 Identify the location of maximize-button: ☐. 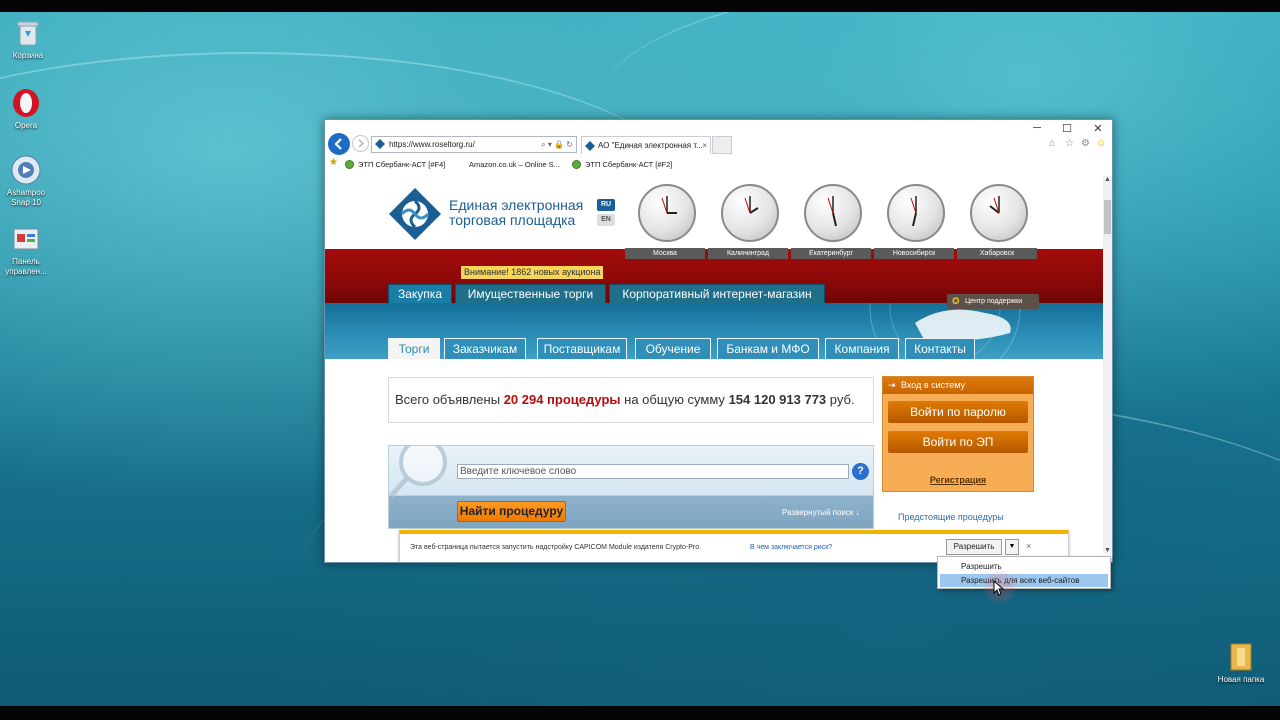
(1067, 128).